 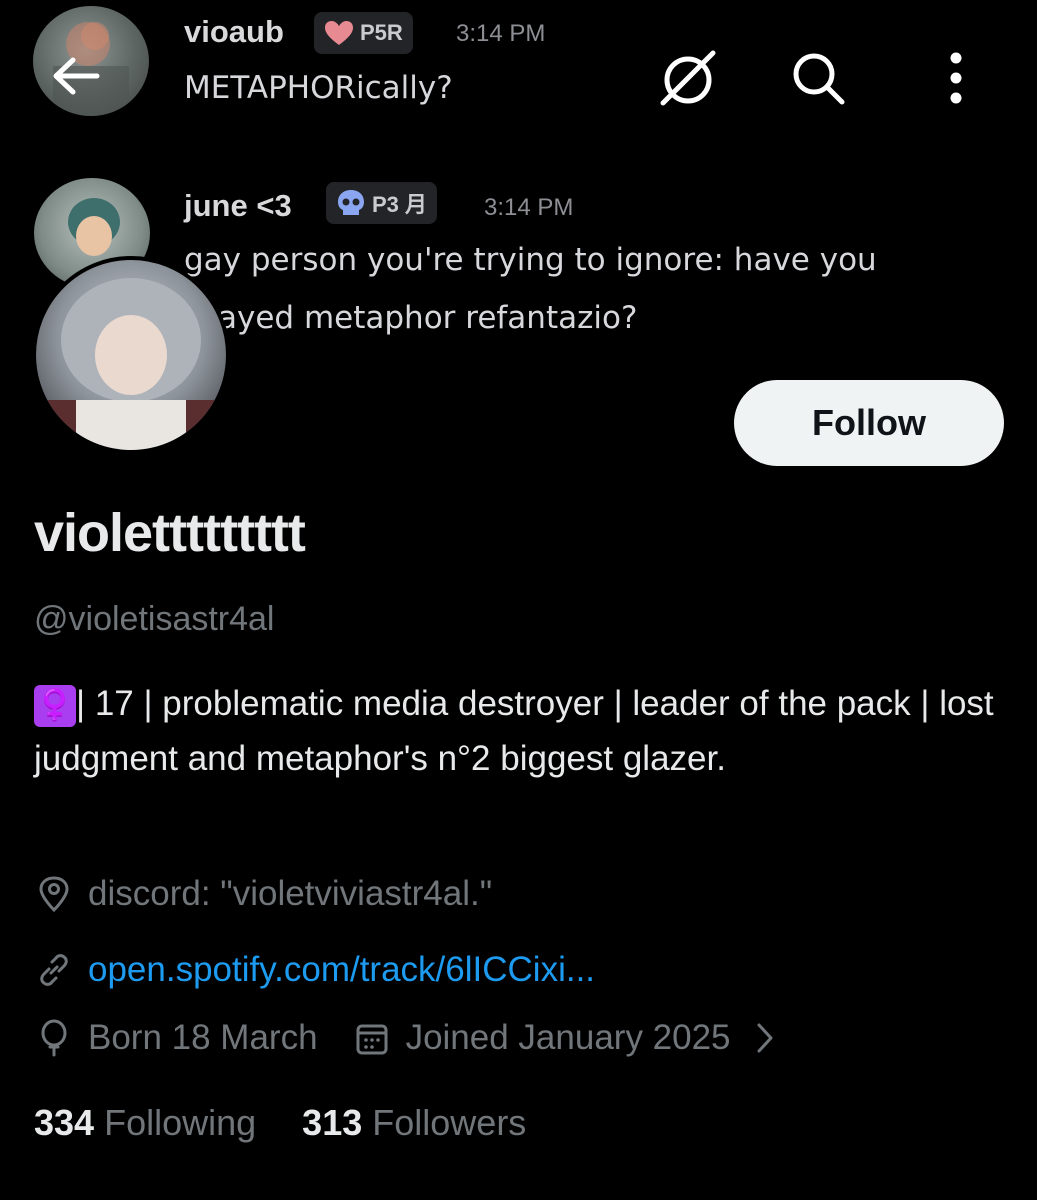 I want to click on more-vertical-icon, so click(x=956, y=78).